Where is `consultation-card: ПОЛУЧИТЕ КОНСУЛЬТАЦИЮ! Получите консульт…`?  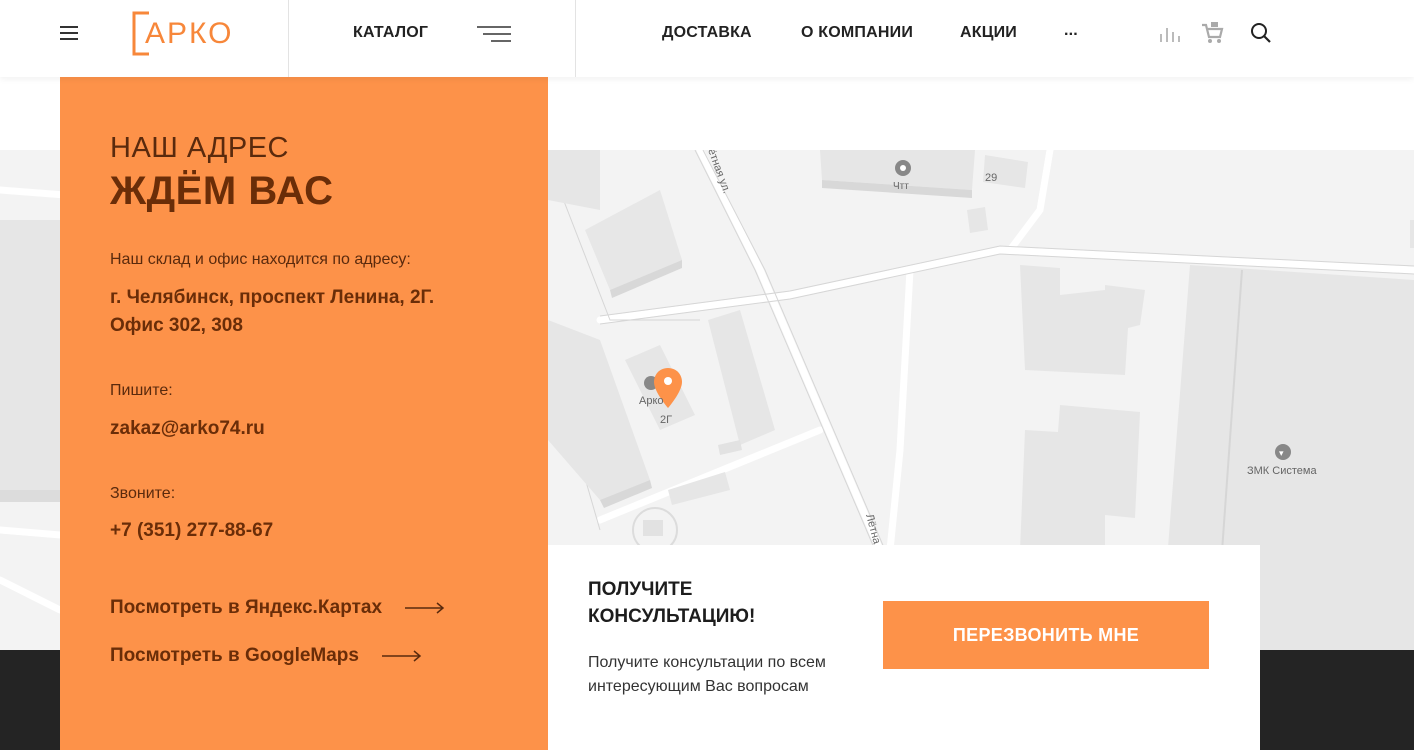
consultation-card: ПОЛУЧИТЕ КОНСУЛЬТАЦИЮ! Получите консульт… is located at coordinates (904, 647).